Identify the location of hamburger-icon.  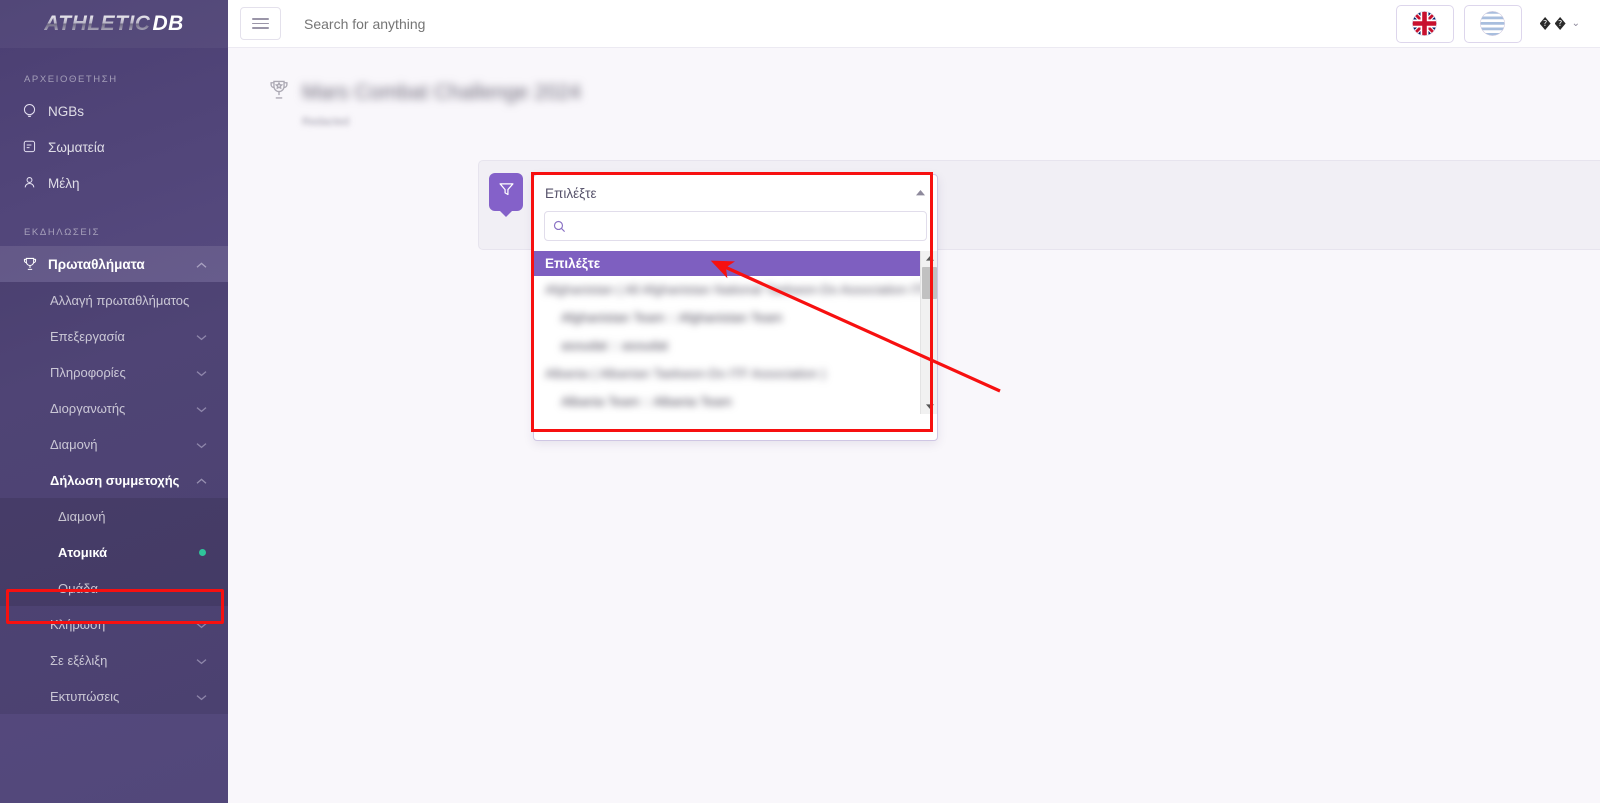
(260, 23).